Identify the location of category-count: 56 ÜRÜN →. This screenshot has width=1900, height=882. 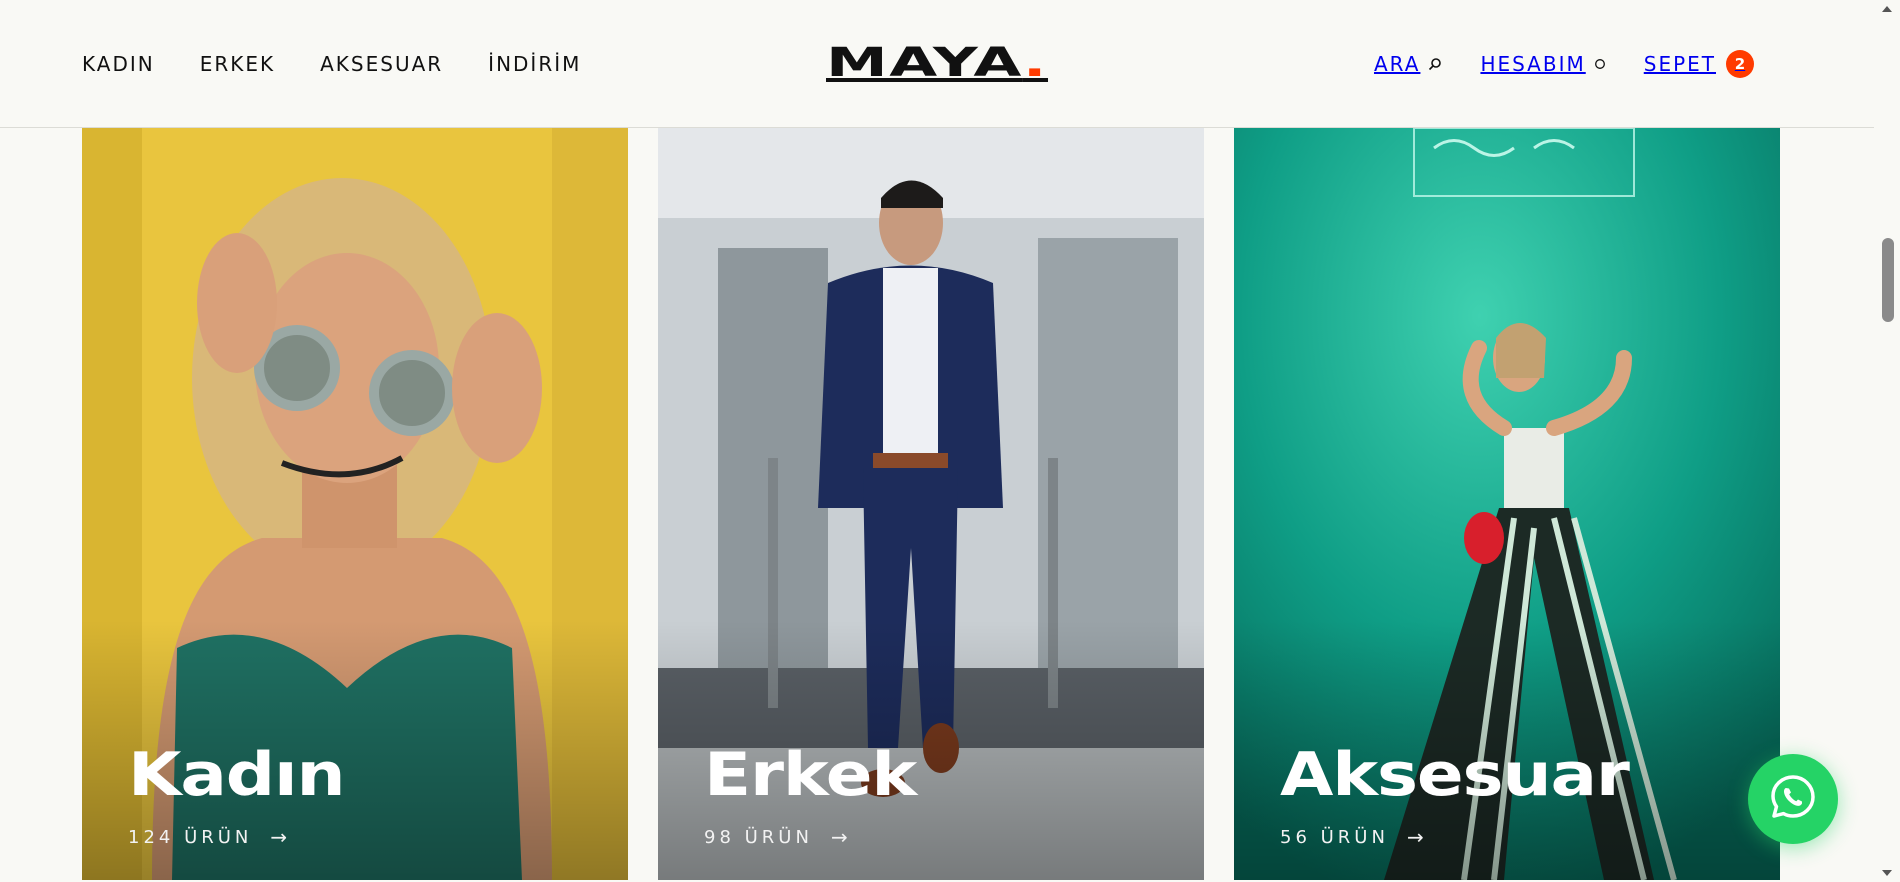
(1352, 837).